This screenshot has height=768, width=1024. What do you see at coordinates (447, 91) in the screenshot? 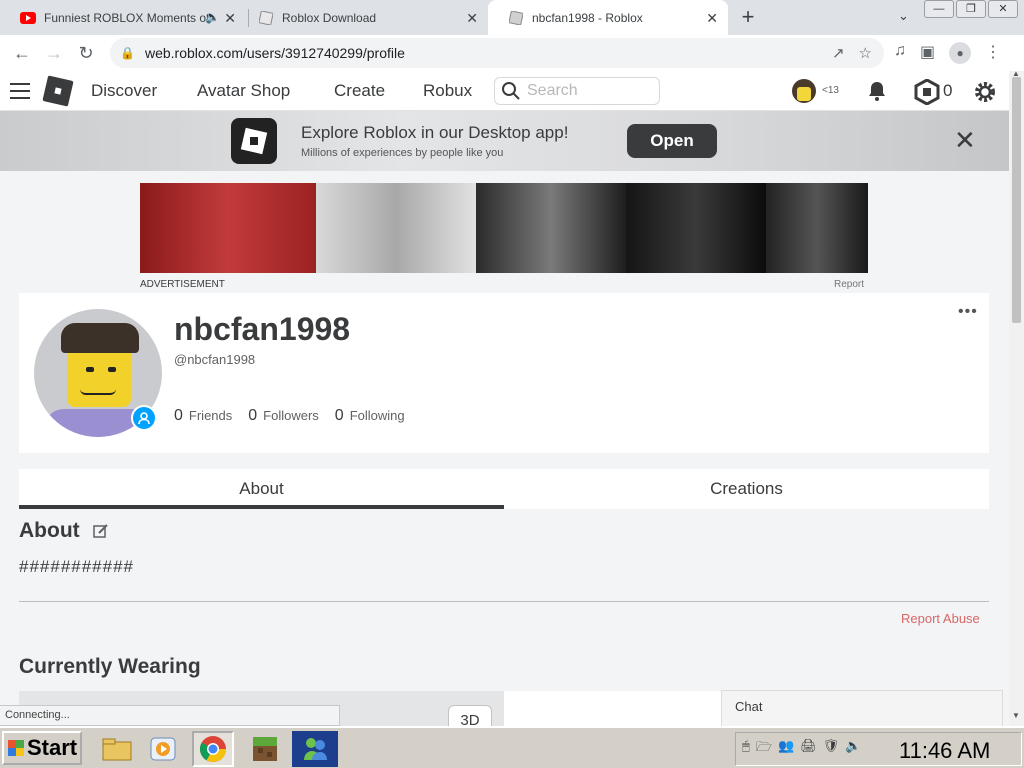
I see `nav-link-robux: Robux` at bounding box center [447, 91].